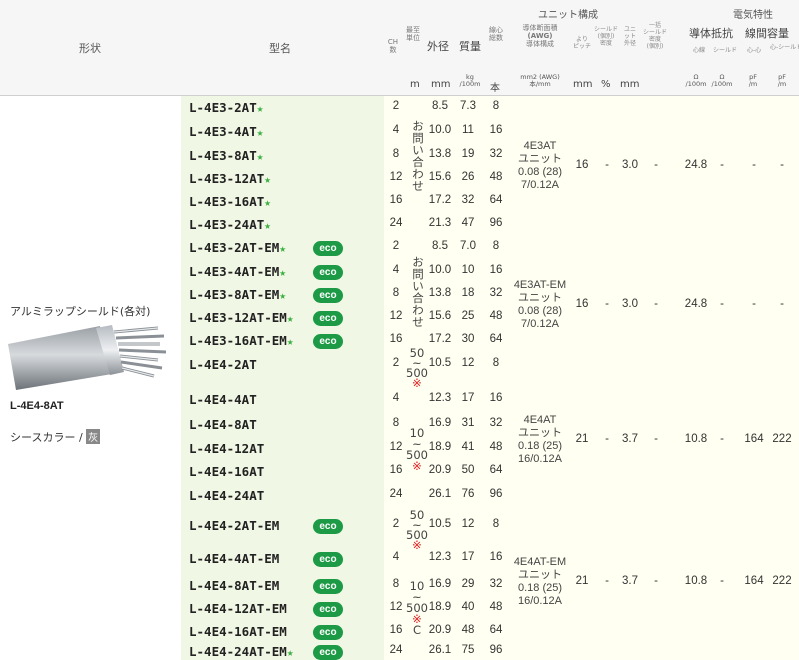 The width and height of the screenshot is (799, 660). Describe the element at coordinates (607, 164) in the screenshot. I see `shield-density: -` at that location.